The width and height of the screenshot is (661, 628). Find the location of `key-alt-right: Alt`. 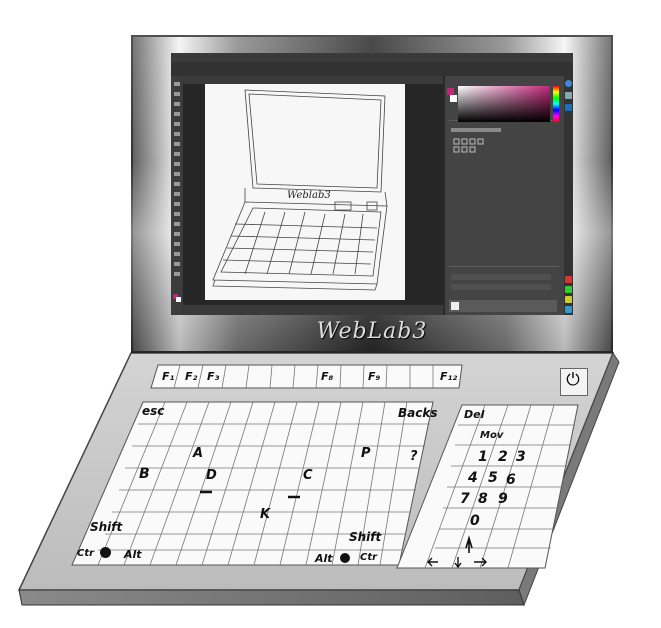

key-alt-right: Alt is located at coordinates (324, 558).